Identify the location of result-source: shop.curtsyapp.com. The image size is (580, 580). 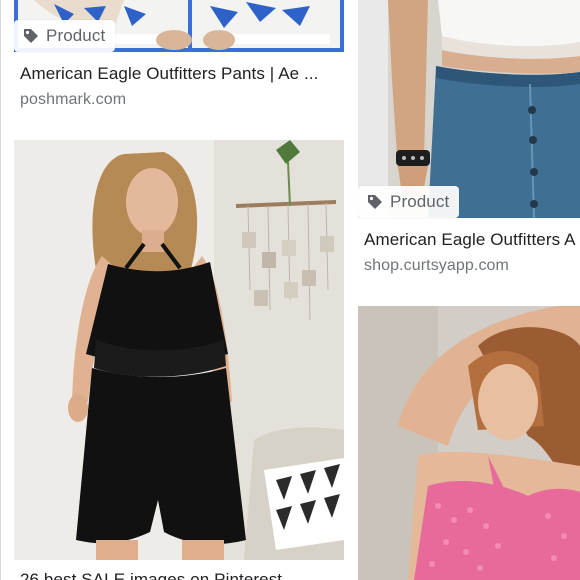
(436, 266).